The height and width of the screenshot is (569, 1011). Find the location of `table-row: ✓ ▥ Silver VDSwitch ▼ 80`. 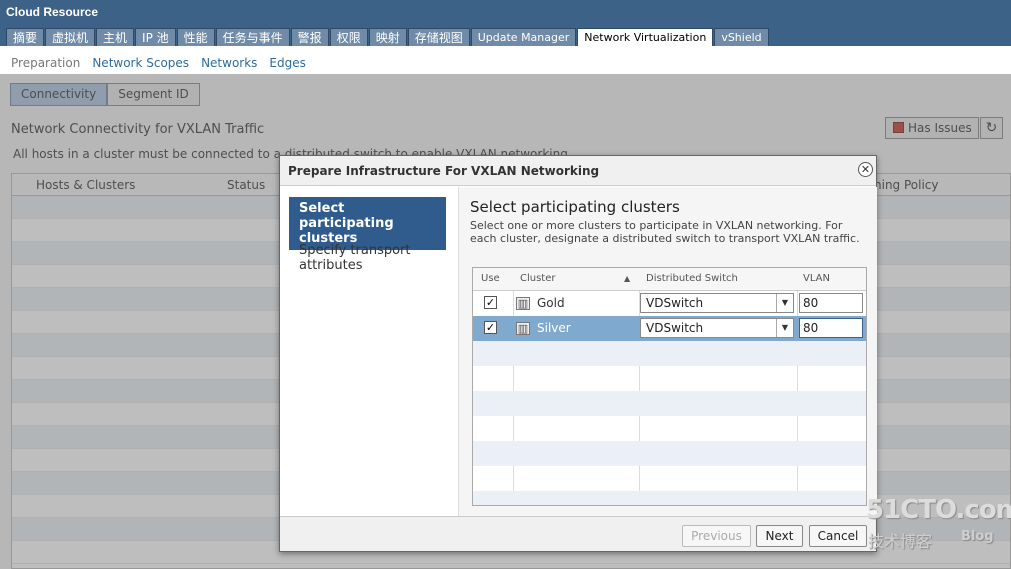

table-row: ✓ ▥ Silver VDSwitch ▼ 80 is located at coordinates (669, 328).